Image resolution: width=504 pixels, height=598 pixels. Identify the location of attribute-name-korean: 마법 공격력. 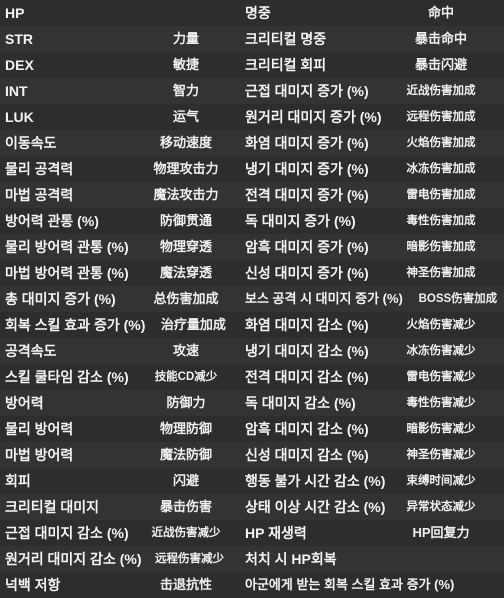
(39, 195).